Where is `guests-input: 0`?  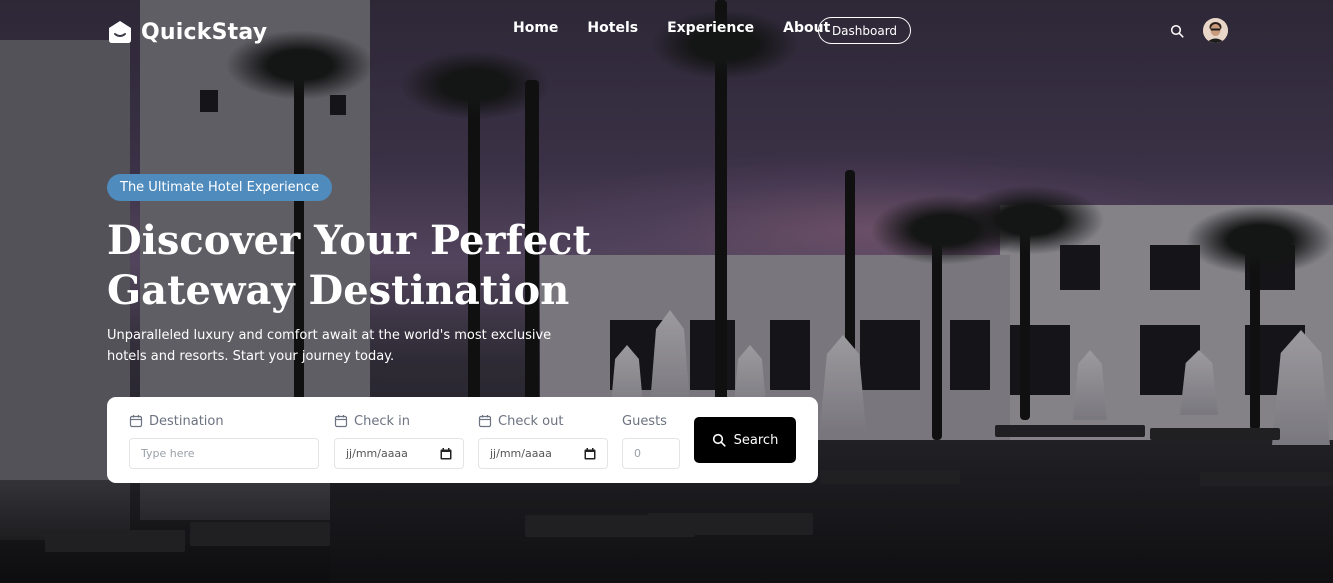
guests-input: 0 is located at coordinates (651, 453).